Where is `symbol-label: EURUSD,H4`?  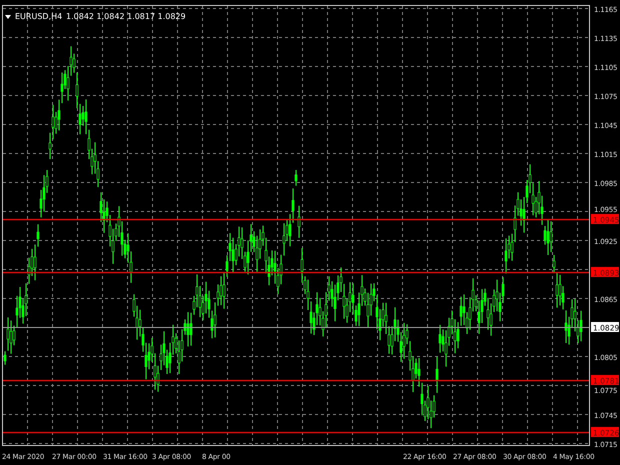
symbol-label: EURUSD,H4 is located at coordinates (38, 16).